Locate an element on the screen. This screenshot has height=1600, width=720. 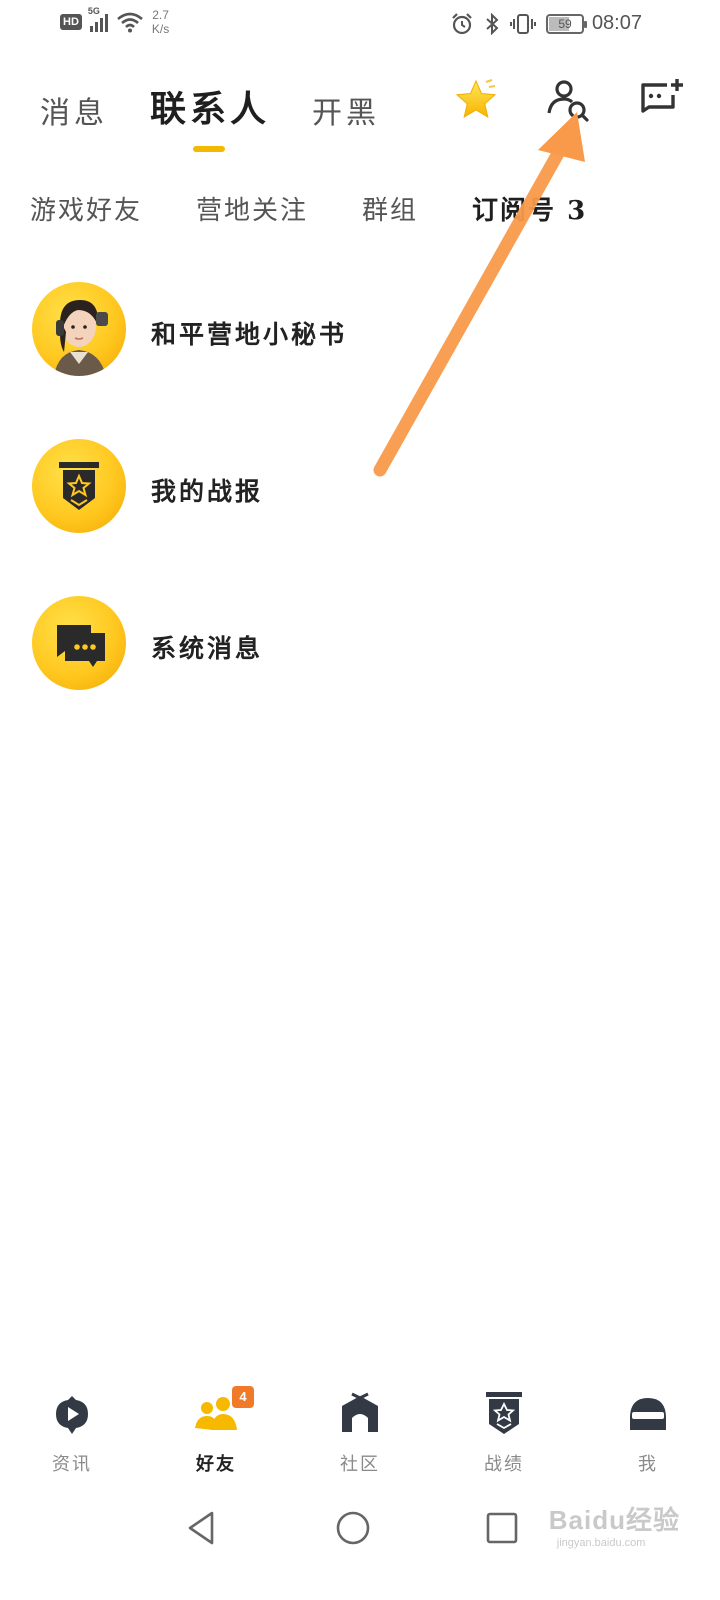
battery-level: 59 is located at coordinates (565, 24).